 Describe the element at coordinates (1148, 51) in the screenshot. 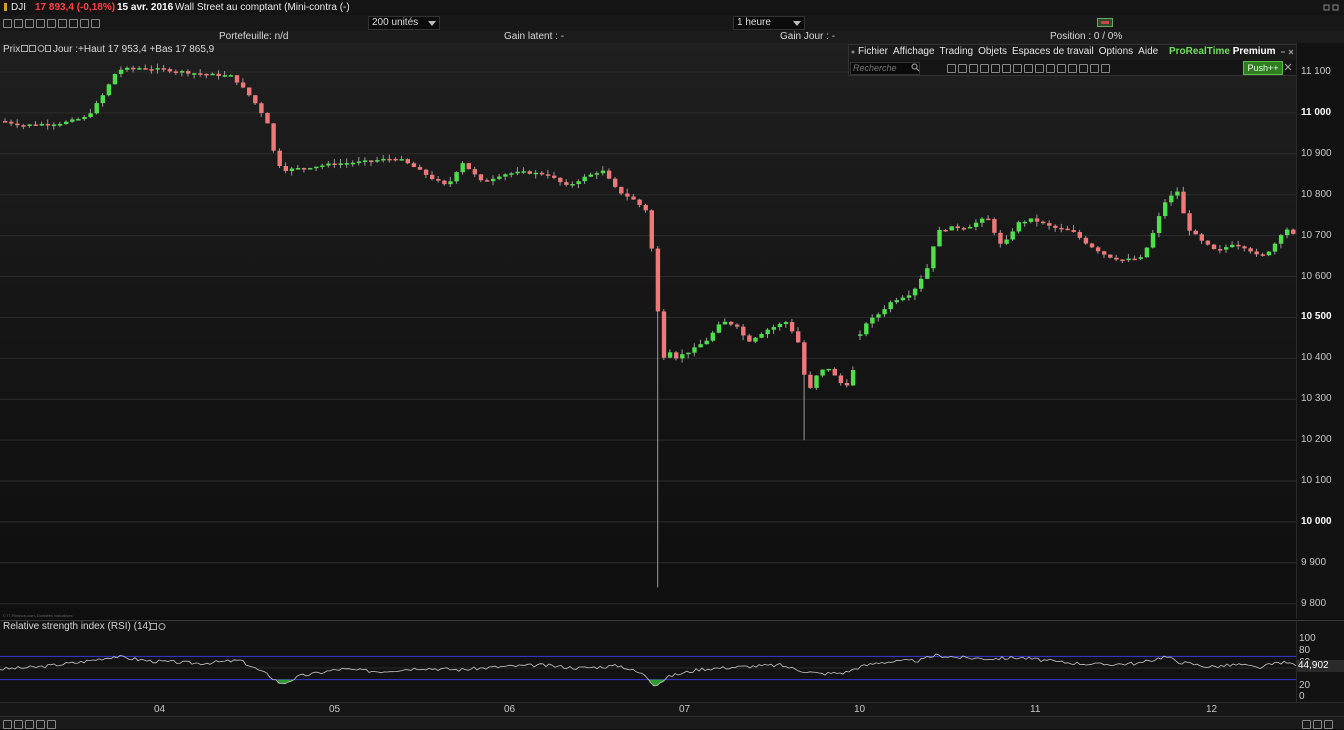

I see `menu-aide: Aide` at that location.